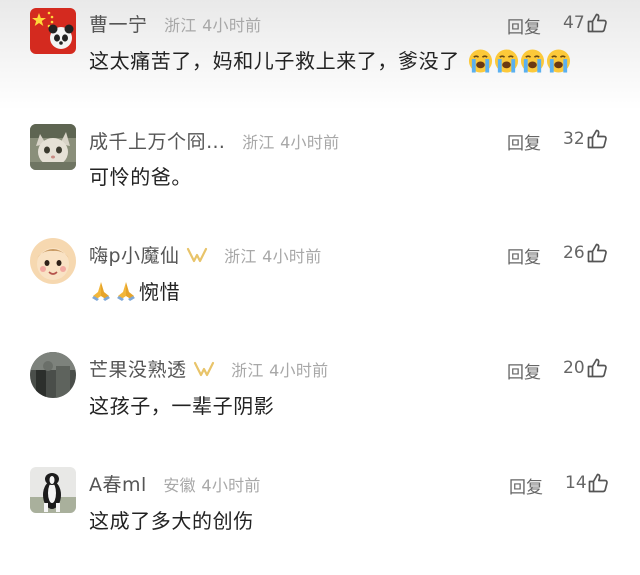  What do you see at coordinates (574, 368) in the screenshot?
I see `like-count: 20` at bounding box center [574, 368].